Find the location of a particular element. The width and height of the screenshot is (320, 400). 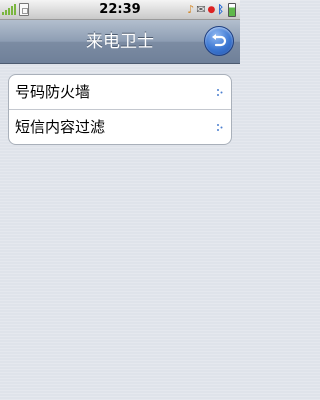

menu-item-number-firewall: 号码防火墙 is located at coordinates (120, 92).